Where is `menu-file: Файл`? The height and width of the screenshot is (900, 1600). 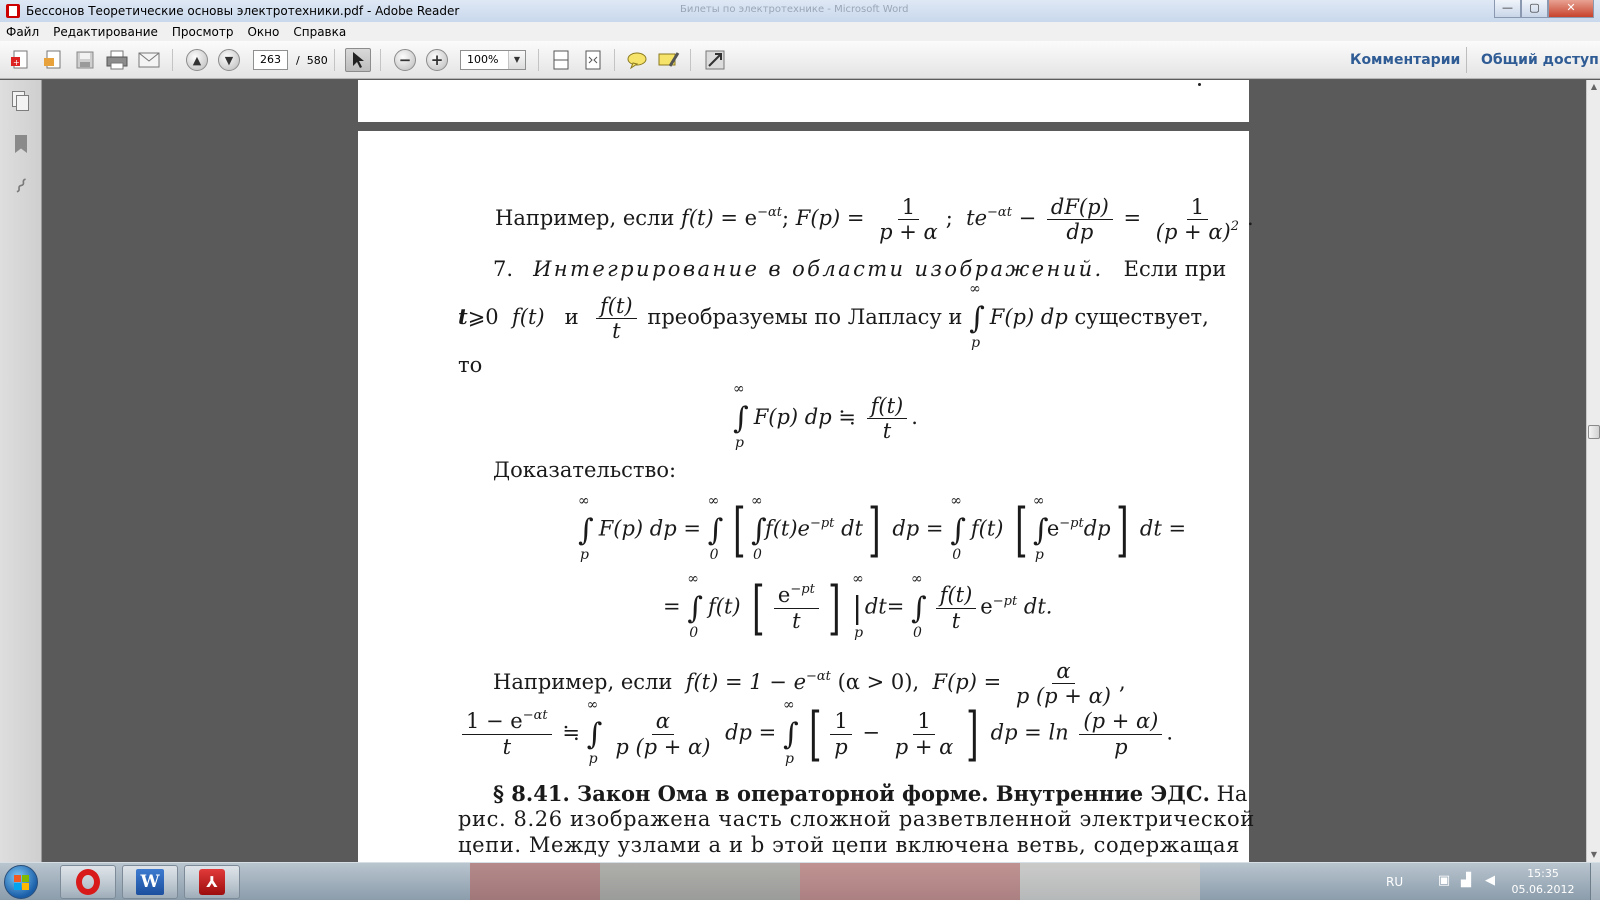
menu-file: Файл is located at coordinates (22, 32).